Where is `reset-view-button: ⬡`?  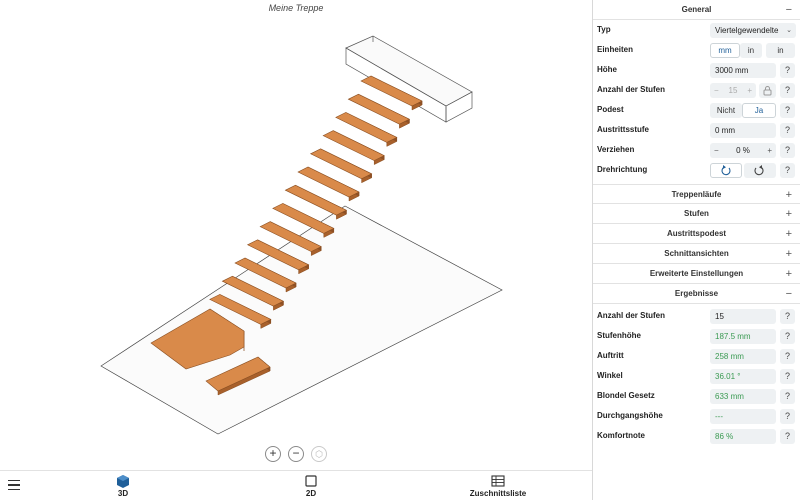
reset-view-button: ⬡ is located at coordinates (319, 454).